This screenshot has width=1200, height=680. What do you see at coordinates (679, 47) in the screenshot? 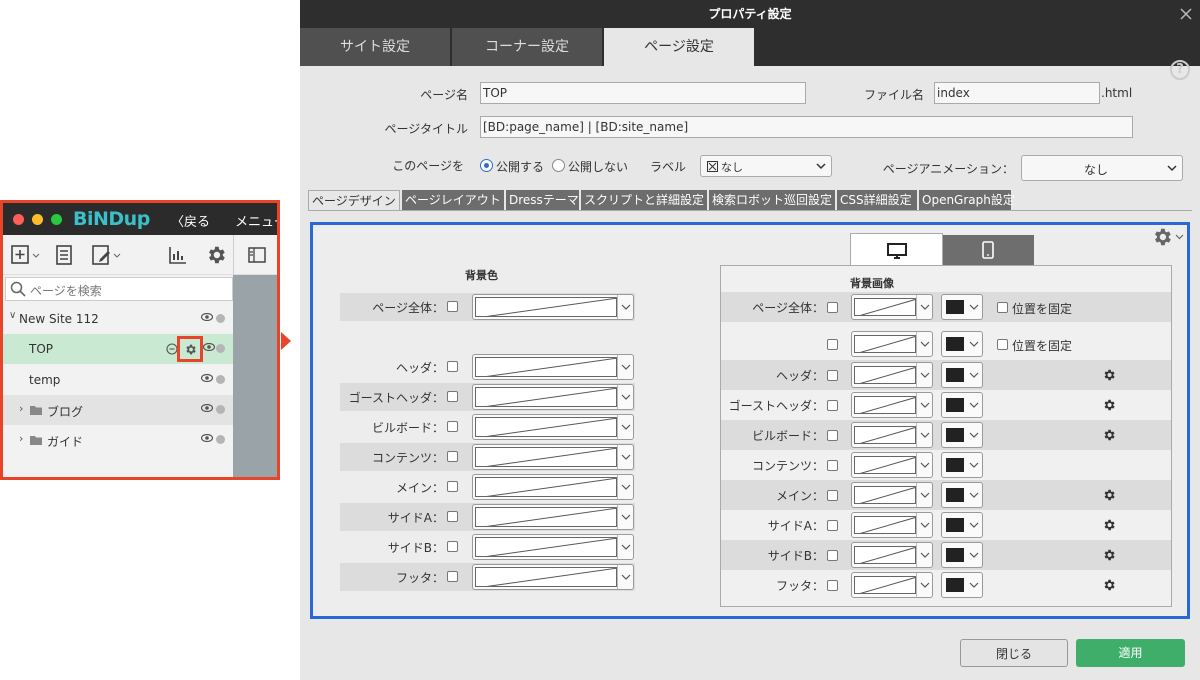
I see `tab-page-settings: ページ設定` at bounding box center [679, 47].